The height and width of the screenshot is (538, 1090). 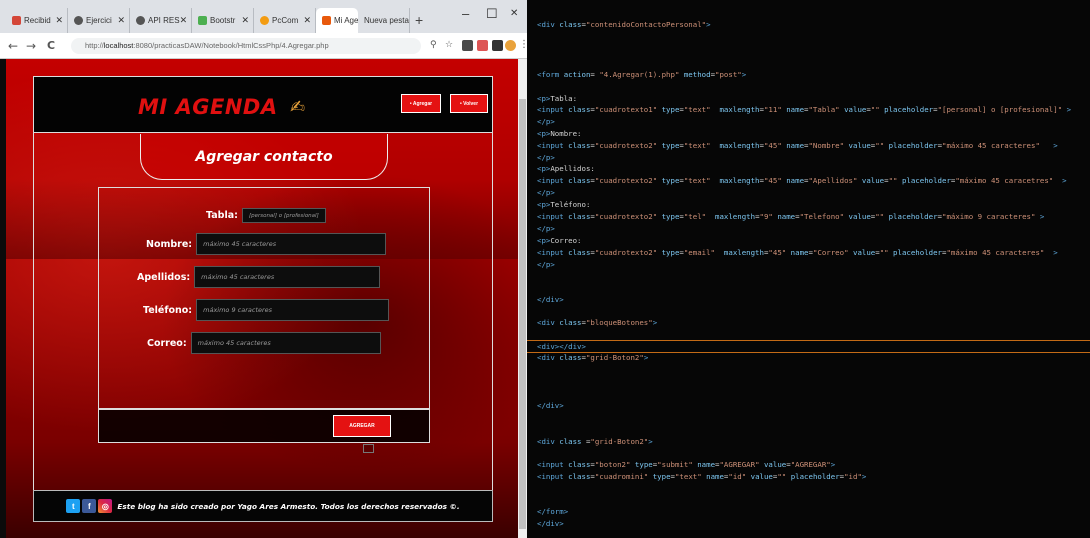 I want to click on code-token: <input, so click(x=553, y=476).